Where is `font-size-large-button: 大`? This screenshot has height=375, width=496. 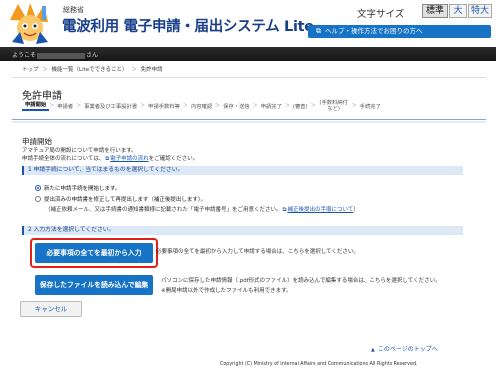 font-size-large-button: 大 is located at coordinates (458, 11).